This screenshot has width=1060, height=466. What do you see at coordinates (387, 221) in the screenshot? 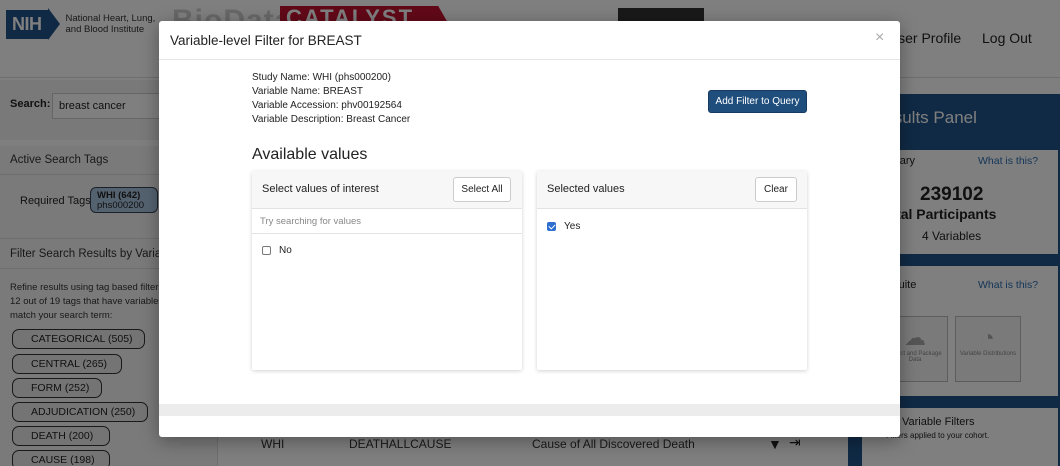
I see `value-search-input` at bounding box center [387, 221].